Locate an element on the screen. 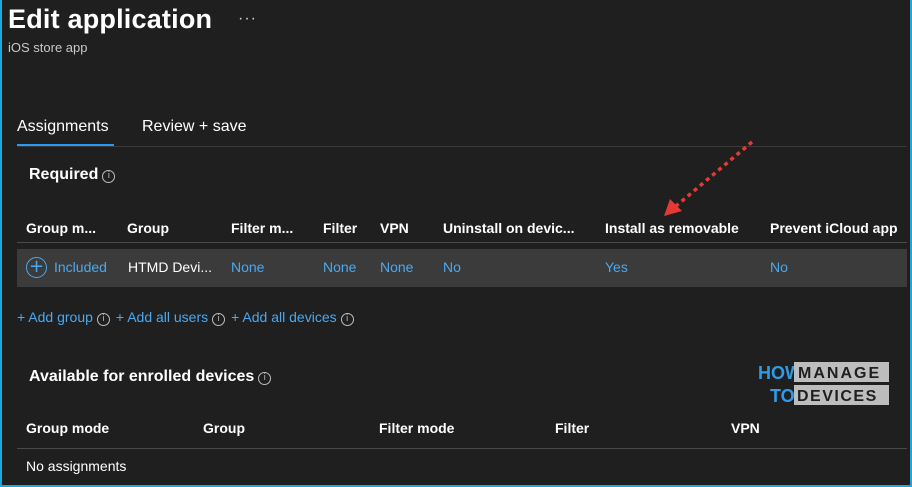  logo-text-to: TO is located at coordinates (782, 396).